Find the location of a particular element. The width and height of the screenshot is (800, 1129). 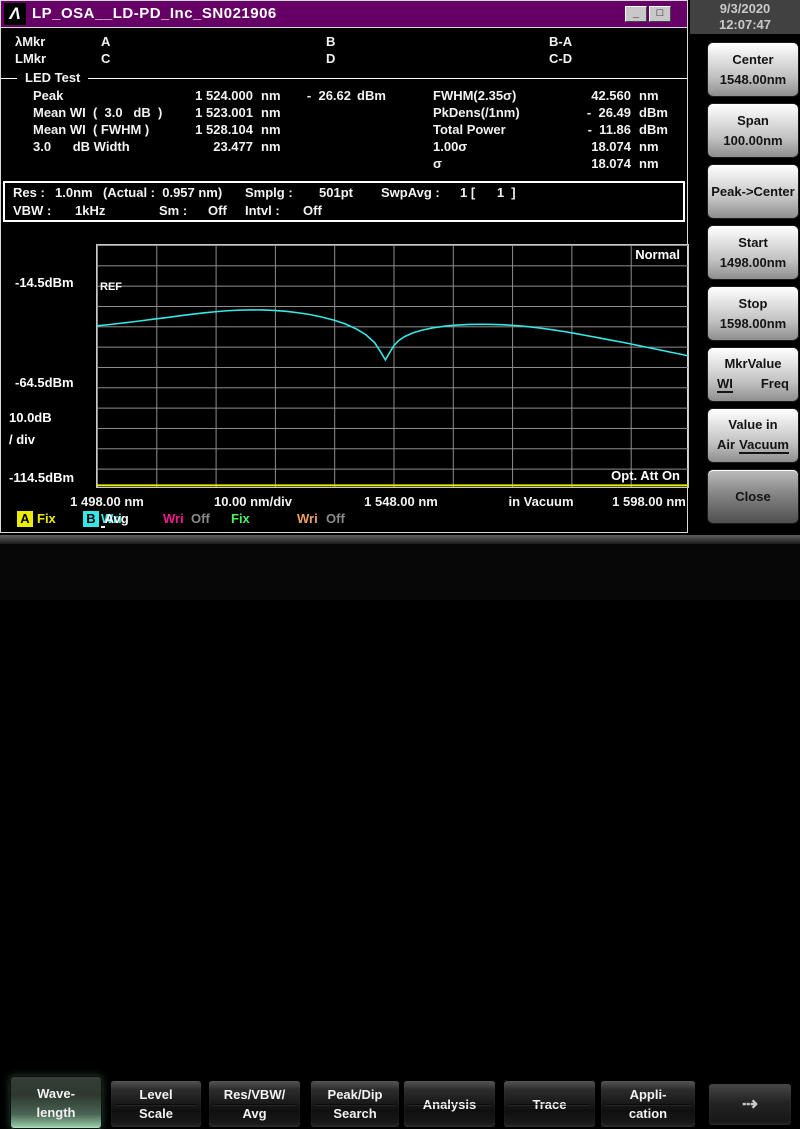

softkey-span: Span 100.00nm is located at coordinates (753, 130).